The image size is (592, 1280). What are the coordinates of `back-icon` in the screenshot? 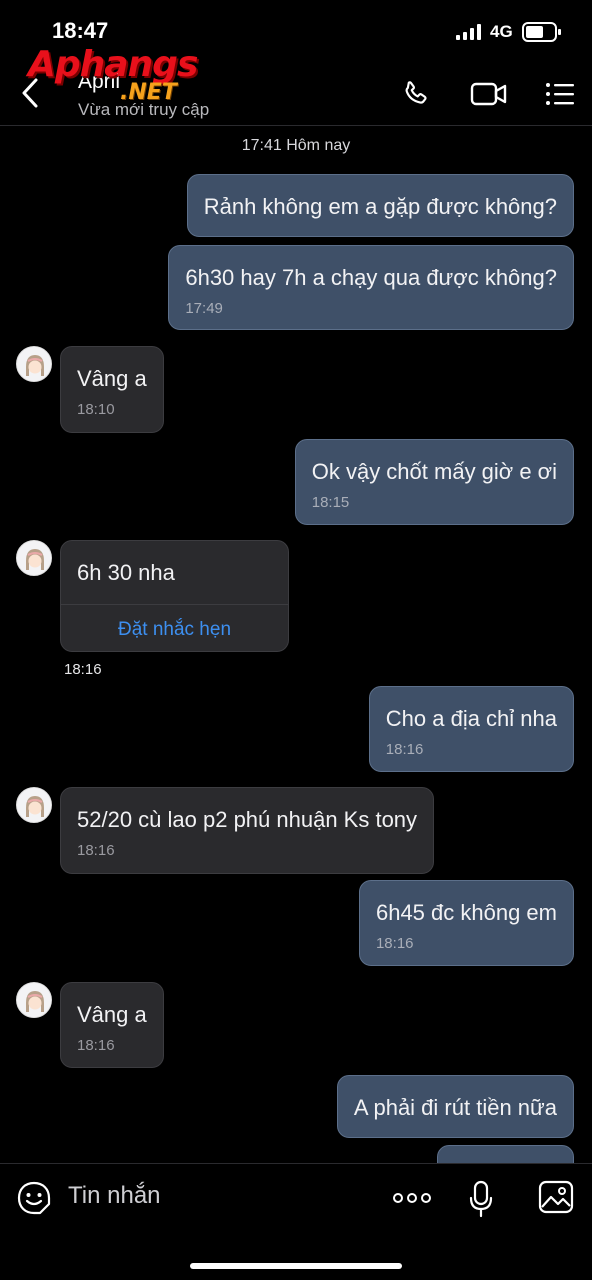 It's located at (31, 93).